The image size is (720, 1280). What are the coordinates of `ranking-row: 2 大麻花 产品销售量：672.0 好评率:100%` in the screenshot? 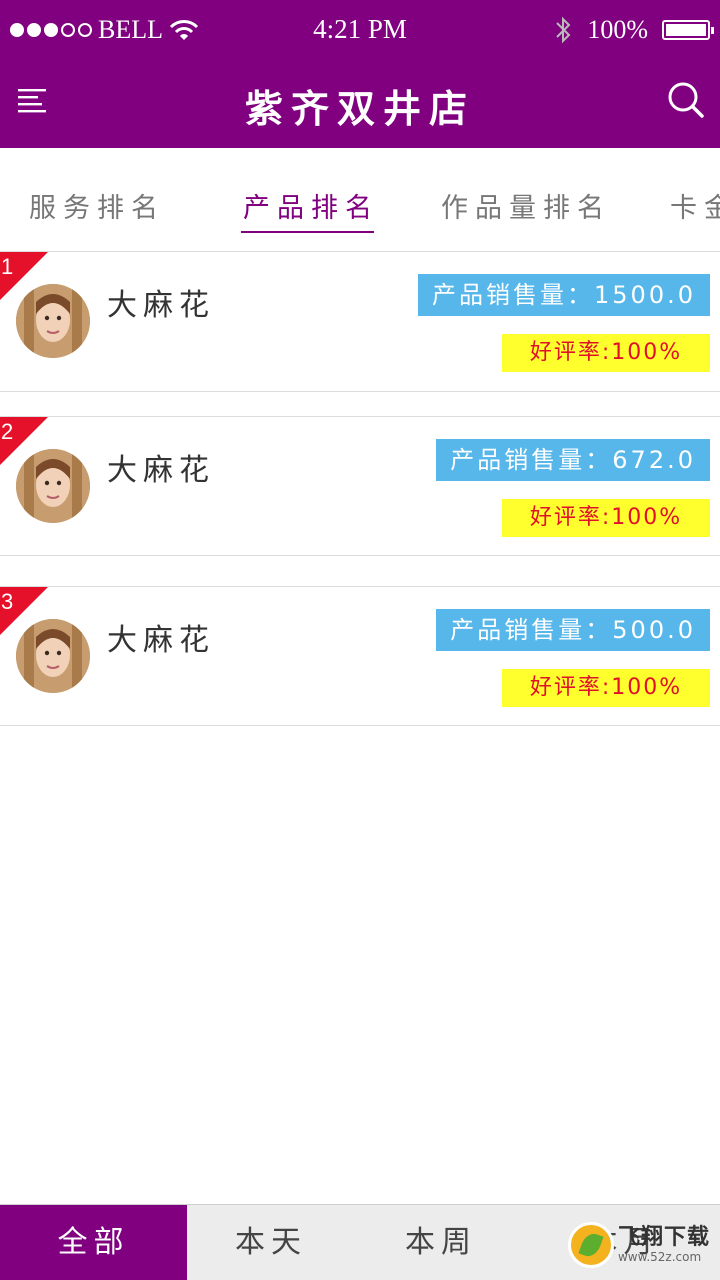 It's located at (360, 486).